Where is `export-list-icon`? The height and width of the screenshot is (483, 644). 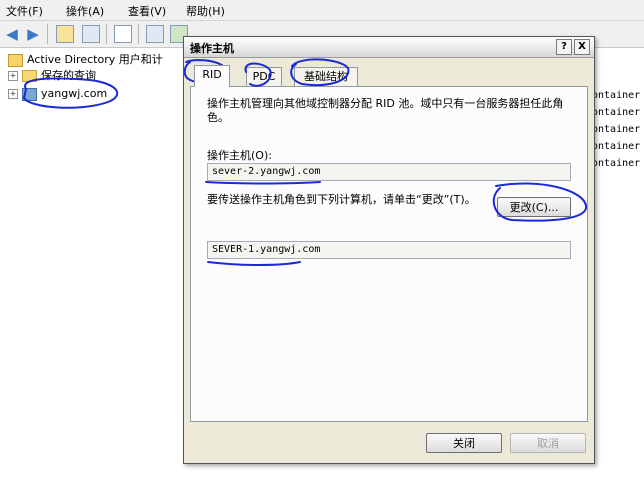
export-list-icon is located at coordinates (155, 34).